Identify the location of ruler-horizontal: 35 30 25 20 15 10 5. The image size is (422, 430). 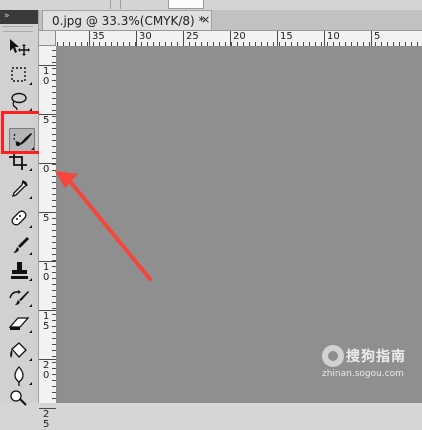
(230, 39).